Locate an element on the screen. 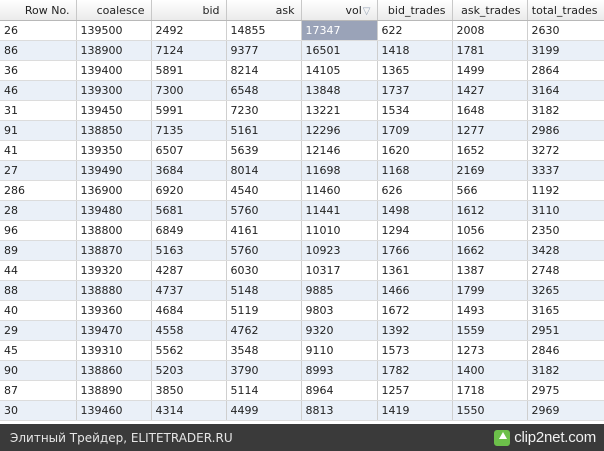 Image resolution: width=604 pixels, height=451 pixels. table-row: 96 138800 6849 4161 11010 1294 1056 2350 is located at coordinates (302, 230).